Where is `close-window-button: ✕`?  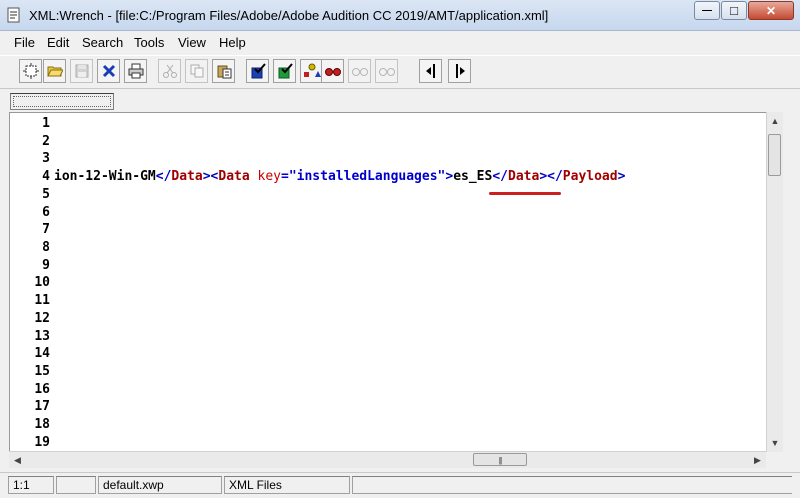 close-window-button: ✕ is located at coordinates (771, 10).